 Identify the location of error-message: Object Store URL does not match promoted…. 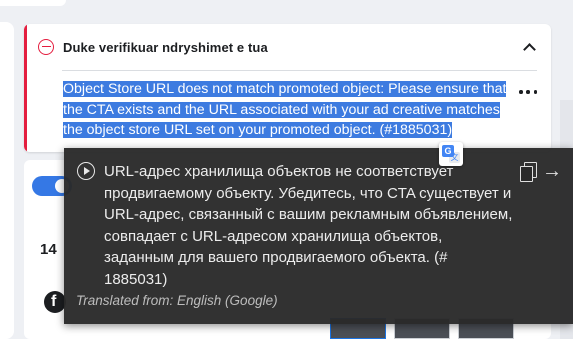
(292, 110).